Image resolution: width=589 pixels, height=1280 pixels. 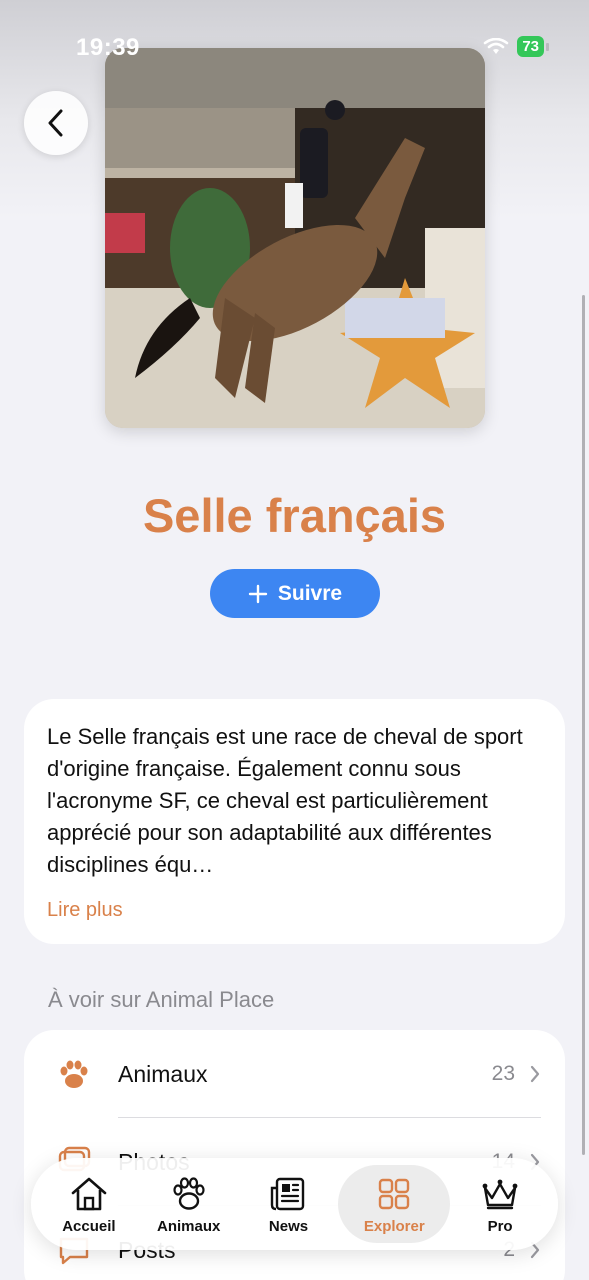 I want to click on plus-icon, so click(x=258, y=593).